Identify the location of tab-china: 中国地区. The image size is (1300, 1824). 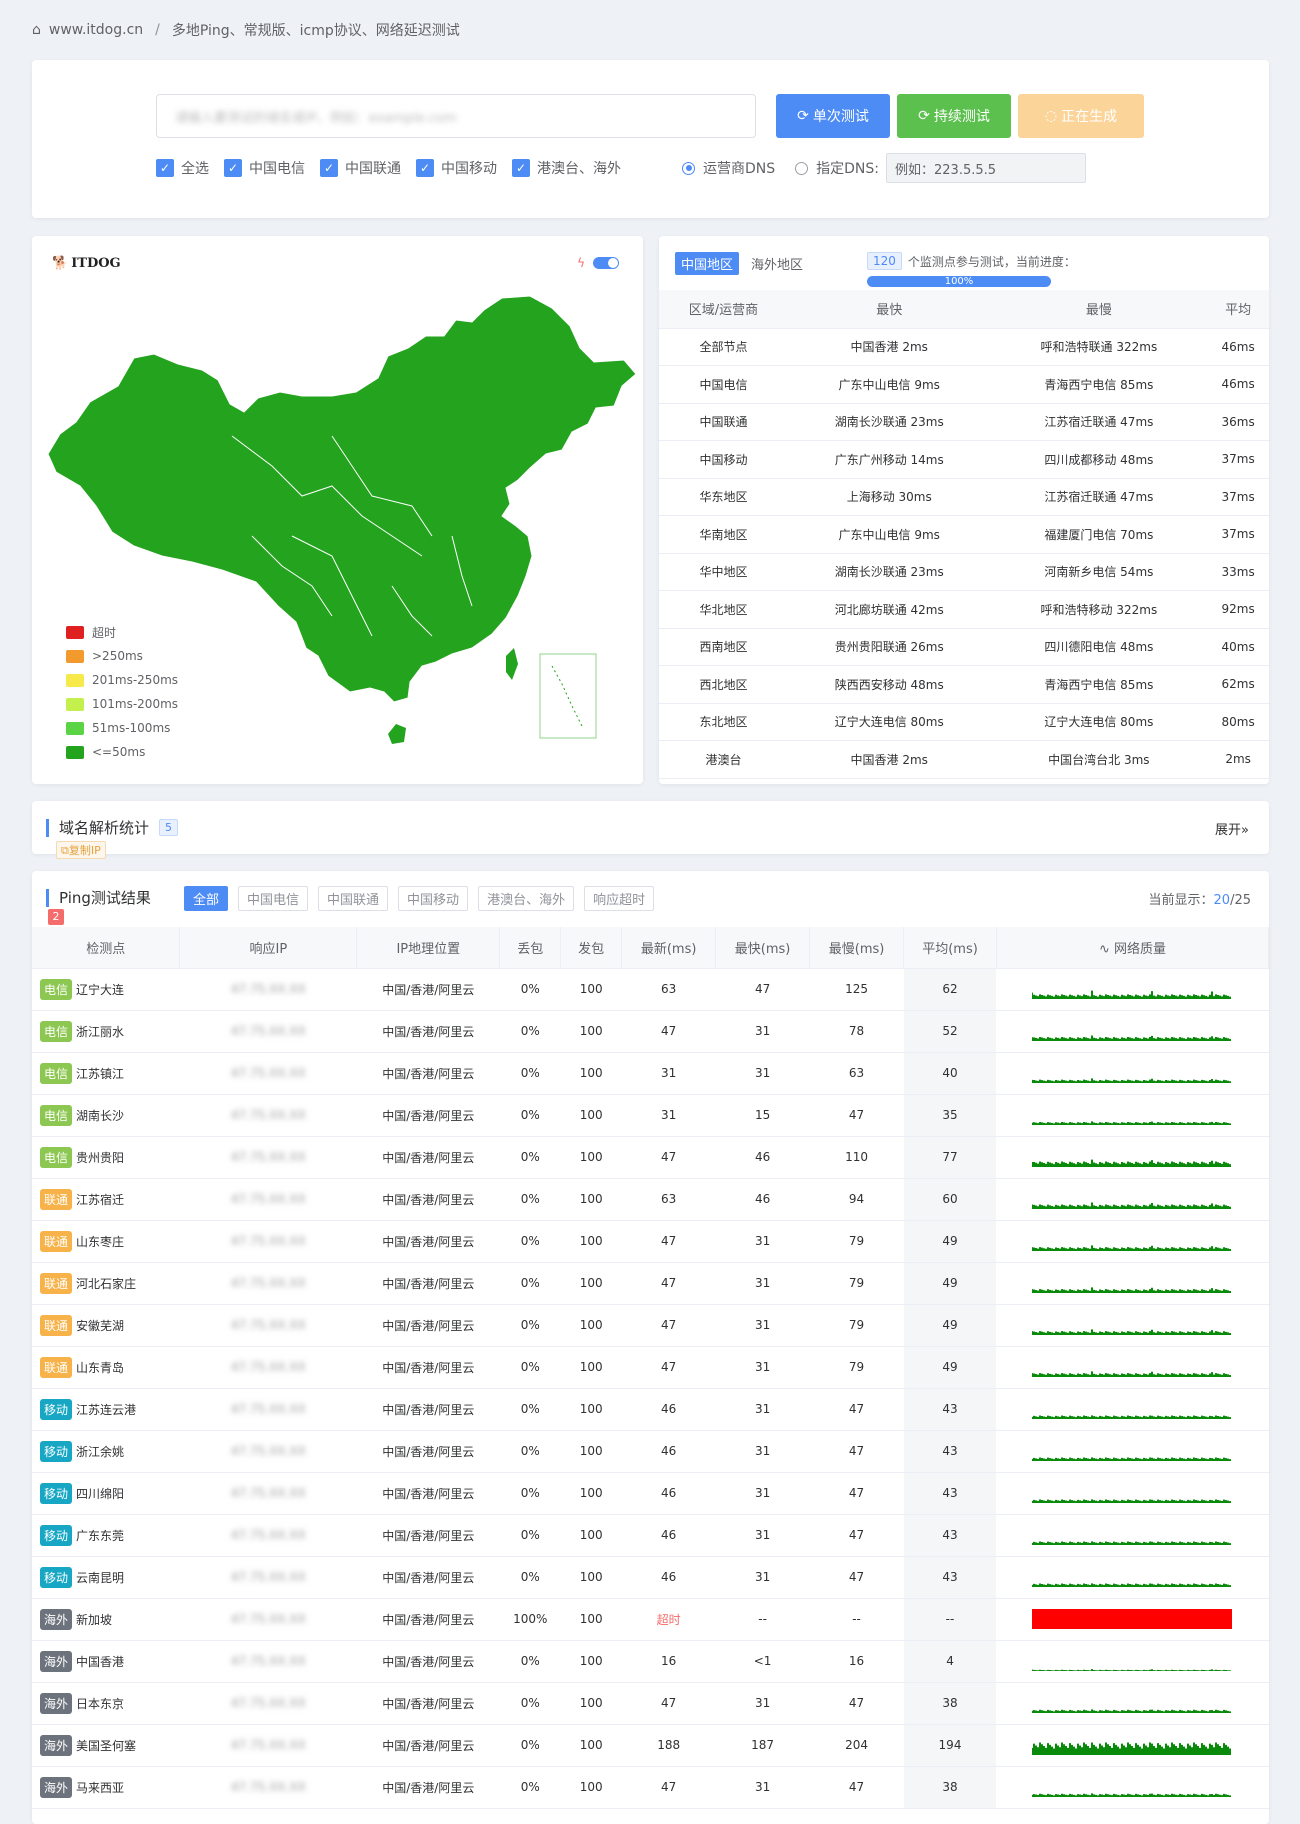
(707, 263).